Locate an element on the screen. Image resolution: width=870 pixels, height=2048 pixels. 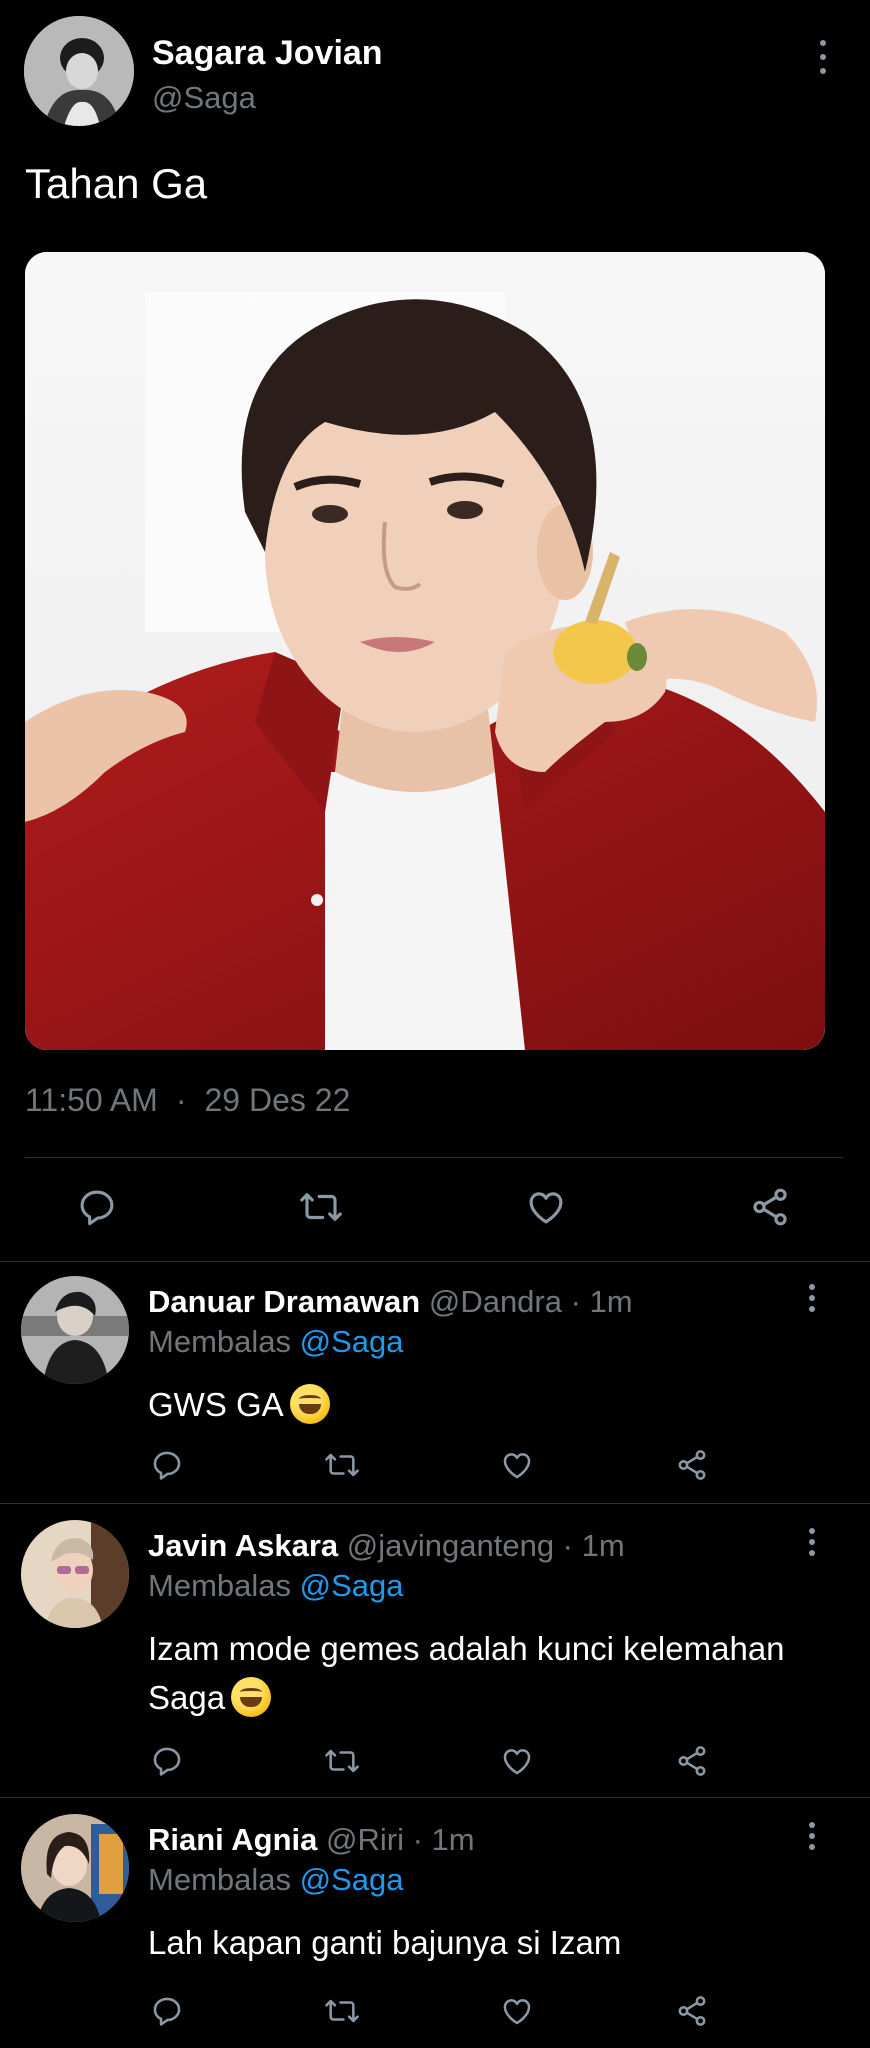
like-button is located at coordinates (546, 1207).